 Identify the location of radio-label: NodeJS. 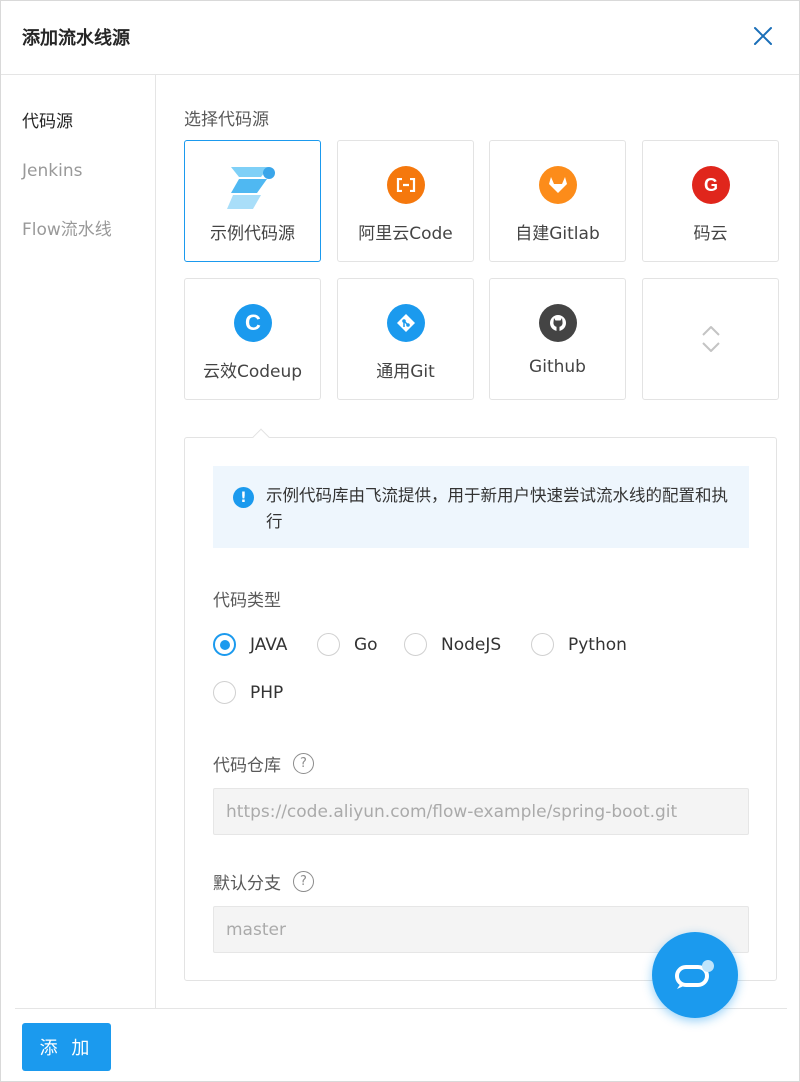
(471, 644).